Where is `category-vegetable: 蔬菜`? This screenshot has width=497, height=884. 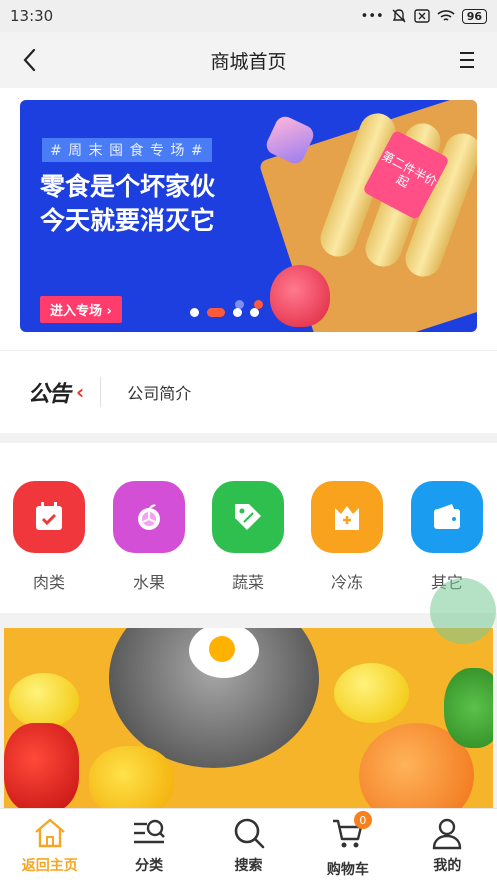
category-vegetable: 蔬菜 is located at coordinates (248, 537).